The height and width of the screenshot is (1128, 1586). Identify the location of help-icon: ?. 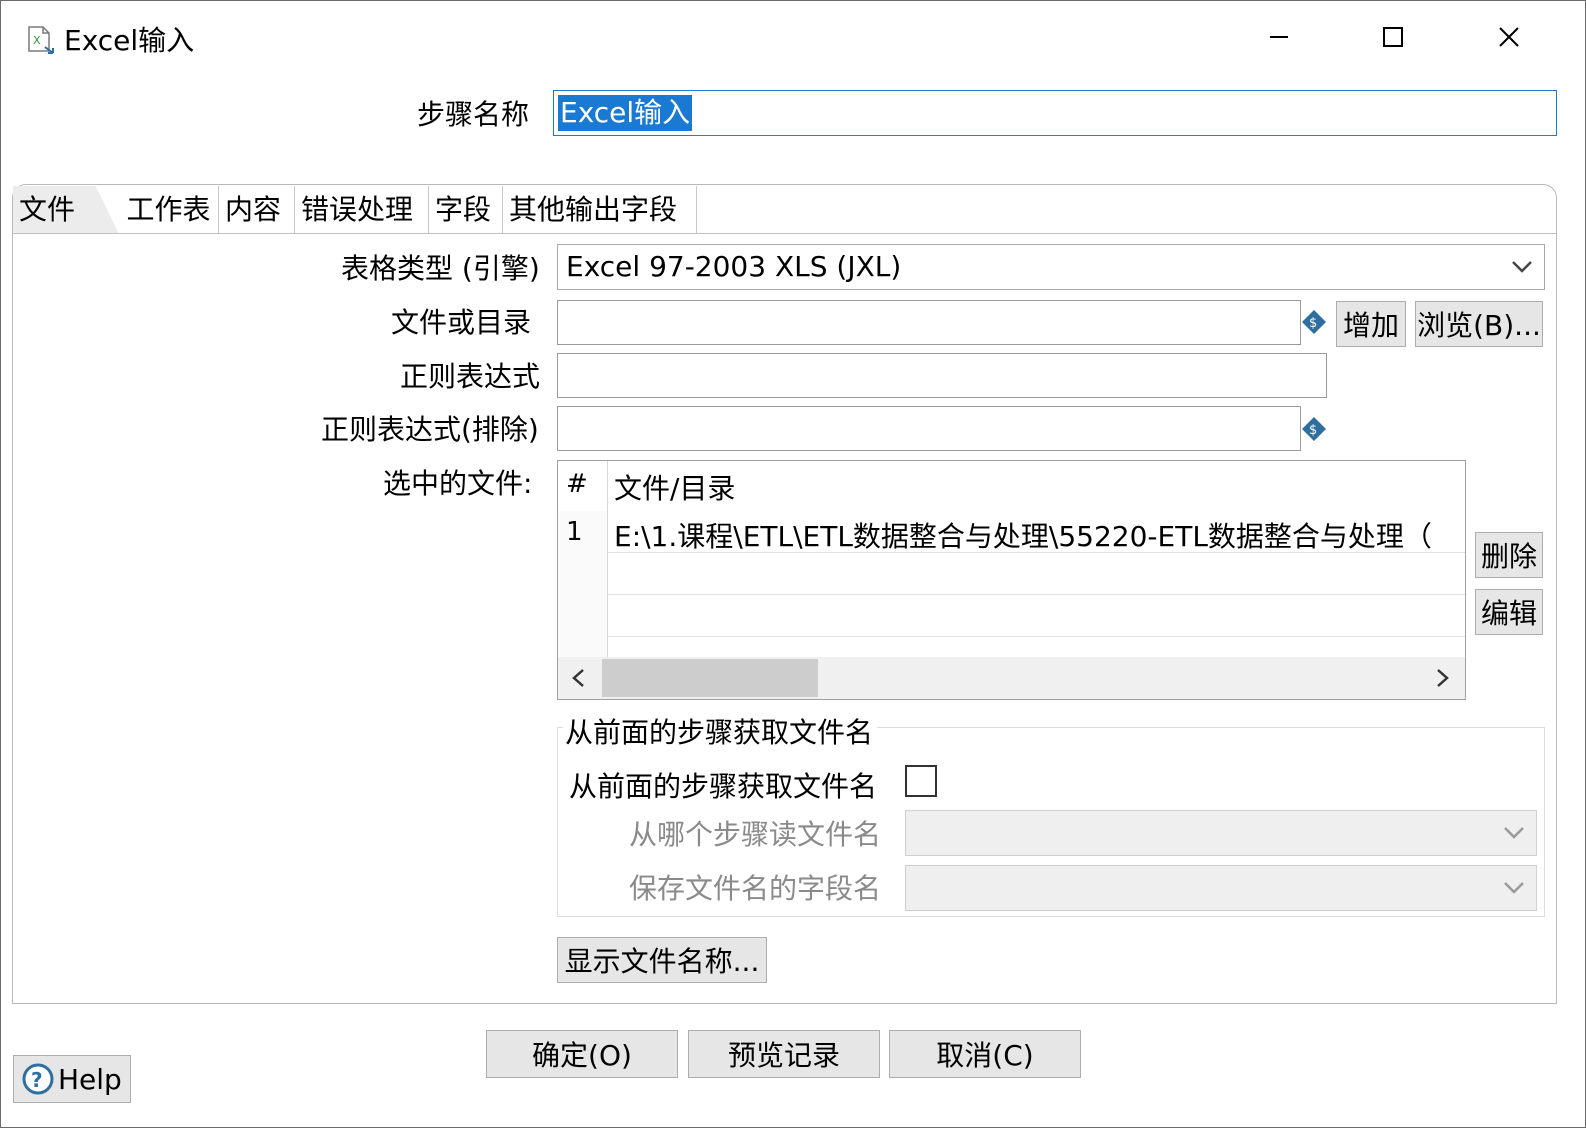
(38, 1079).